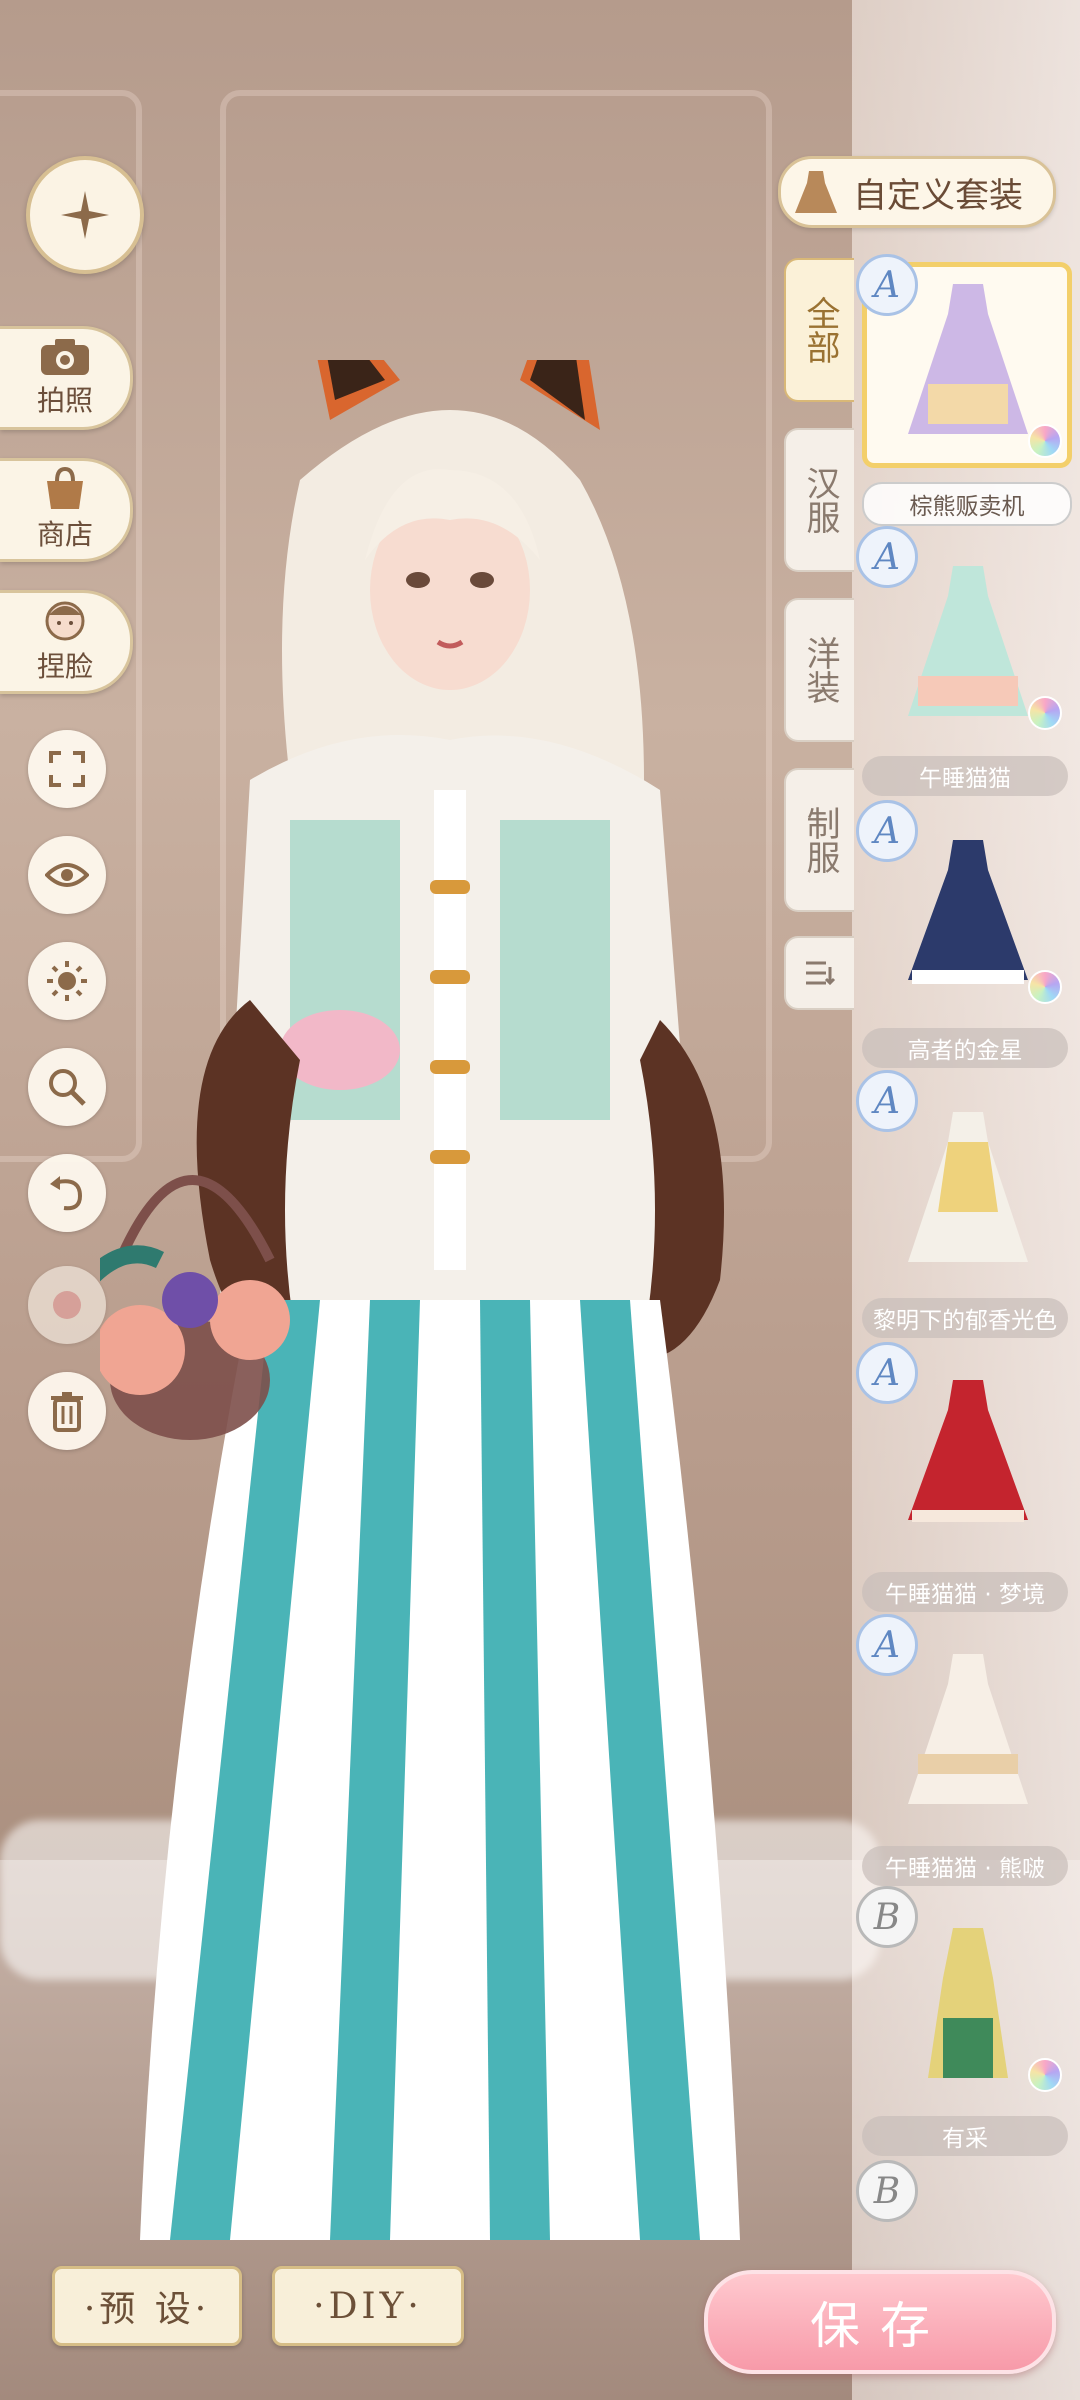 This screenshot has width=1080, height=2400. I want to click on compass-button, so click(85, 215).